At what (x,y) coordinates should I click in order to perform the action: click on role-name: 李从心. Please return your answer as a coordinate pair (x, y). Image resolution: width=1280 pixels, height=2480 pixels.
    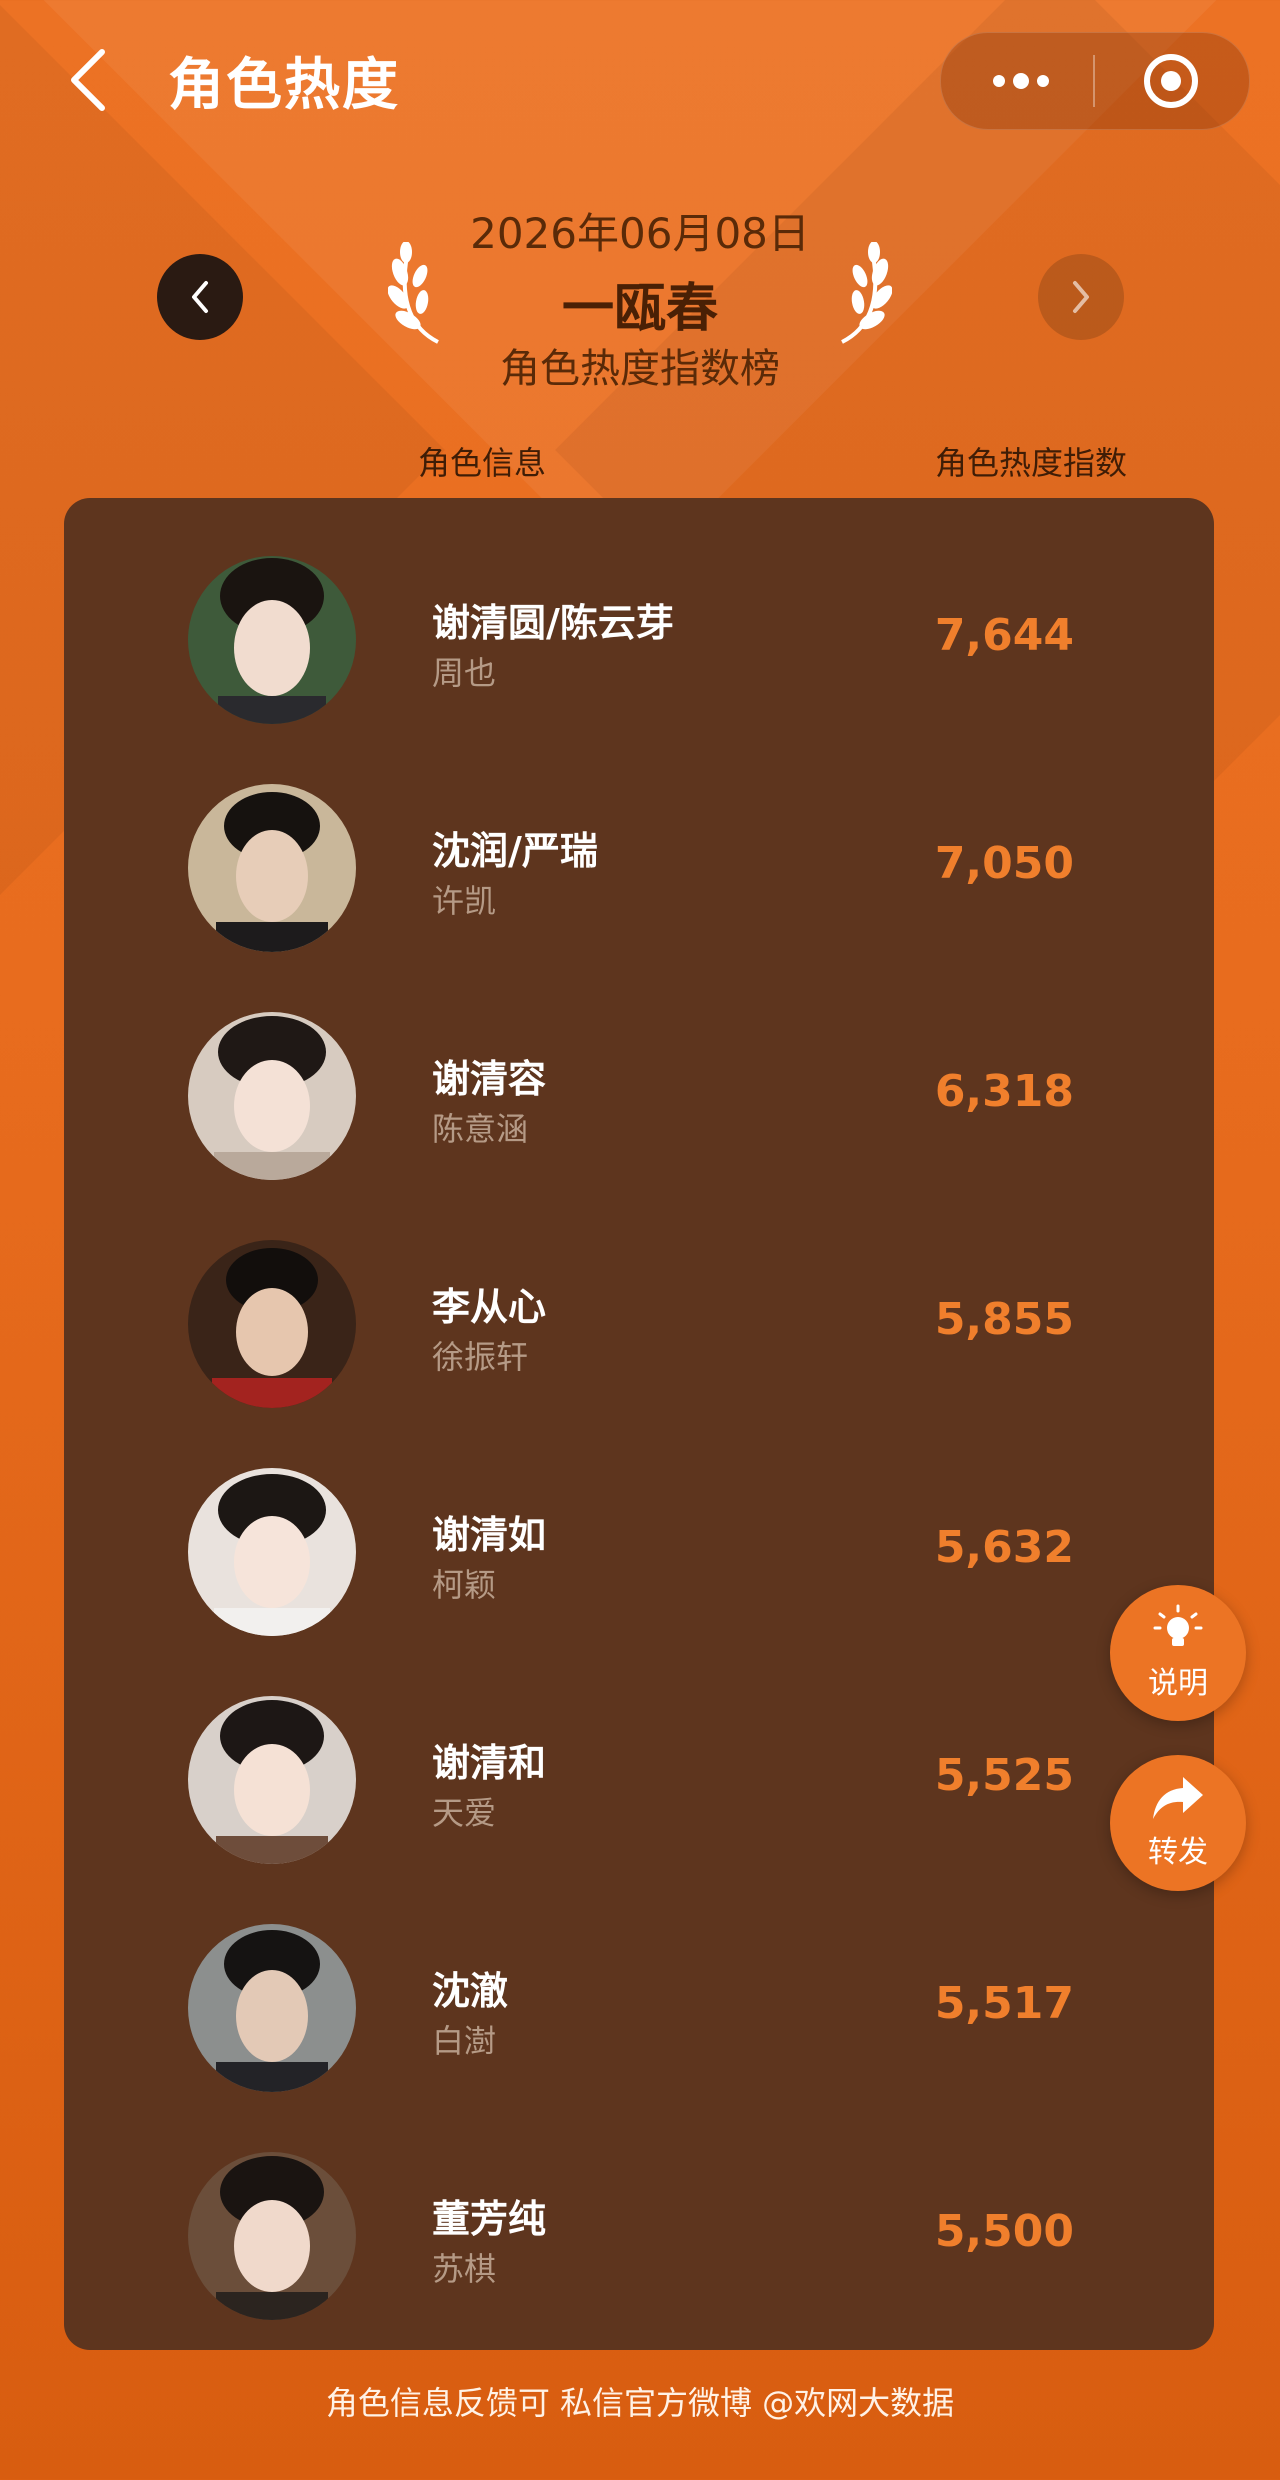
    Looking at the image, I should click on (489, 1307).